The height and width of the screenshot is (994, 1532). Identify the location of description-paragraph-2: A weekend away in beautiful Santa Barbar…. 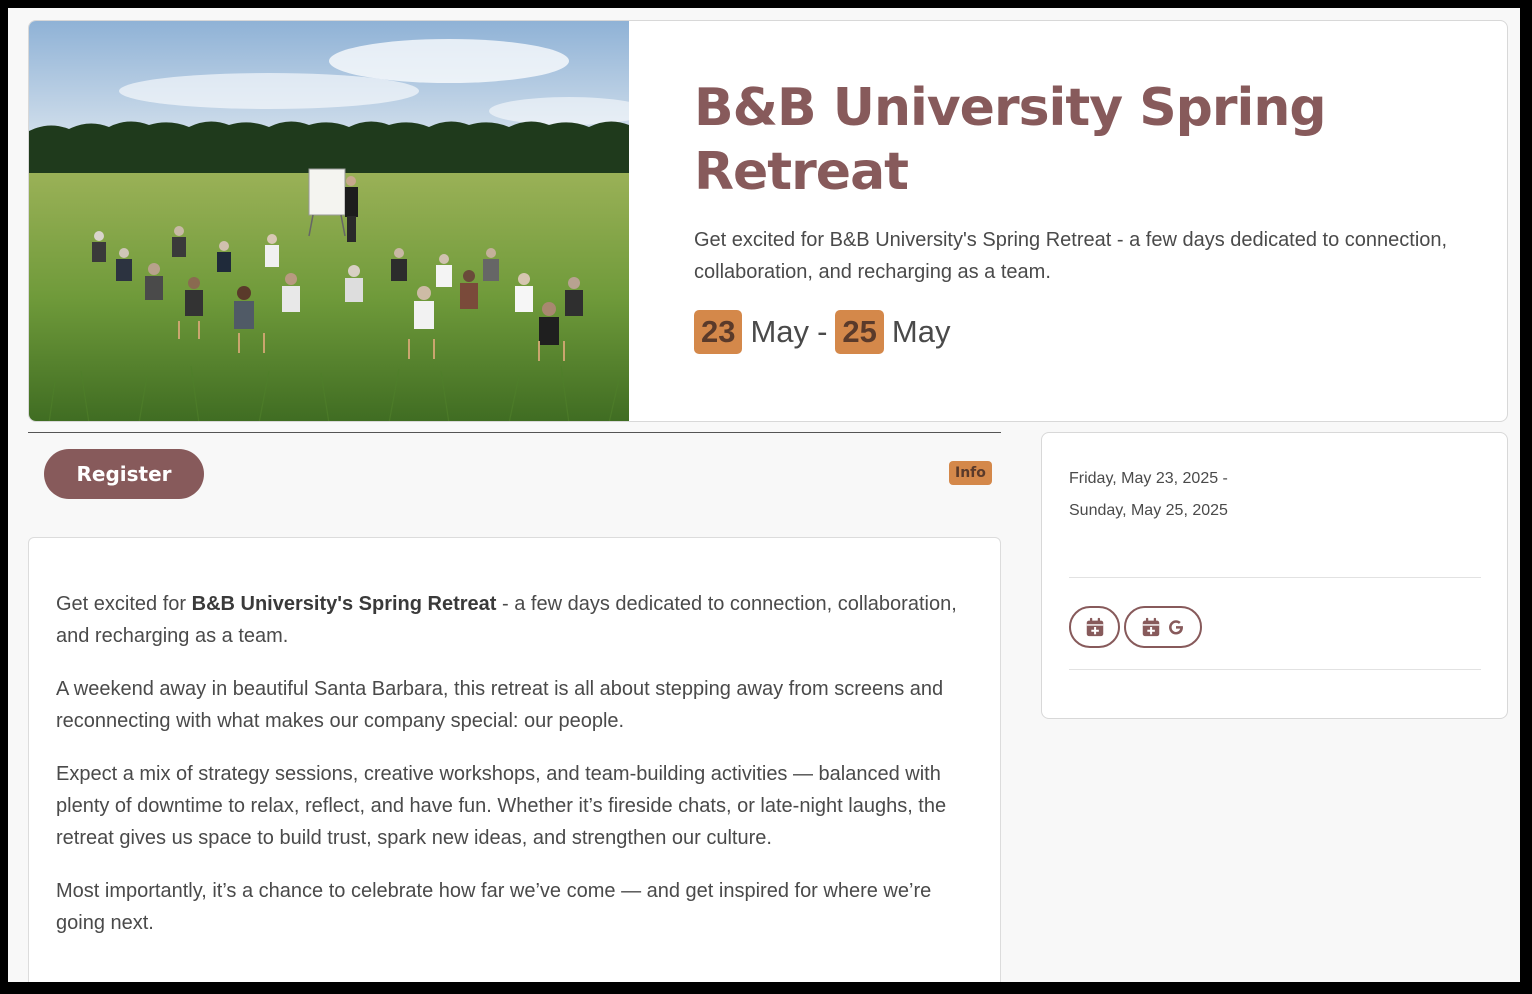
(500, 705).